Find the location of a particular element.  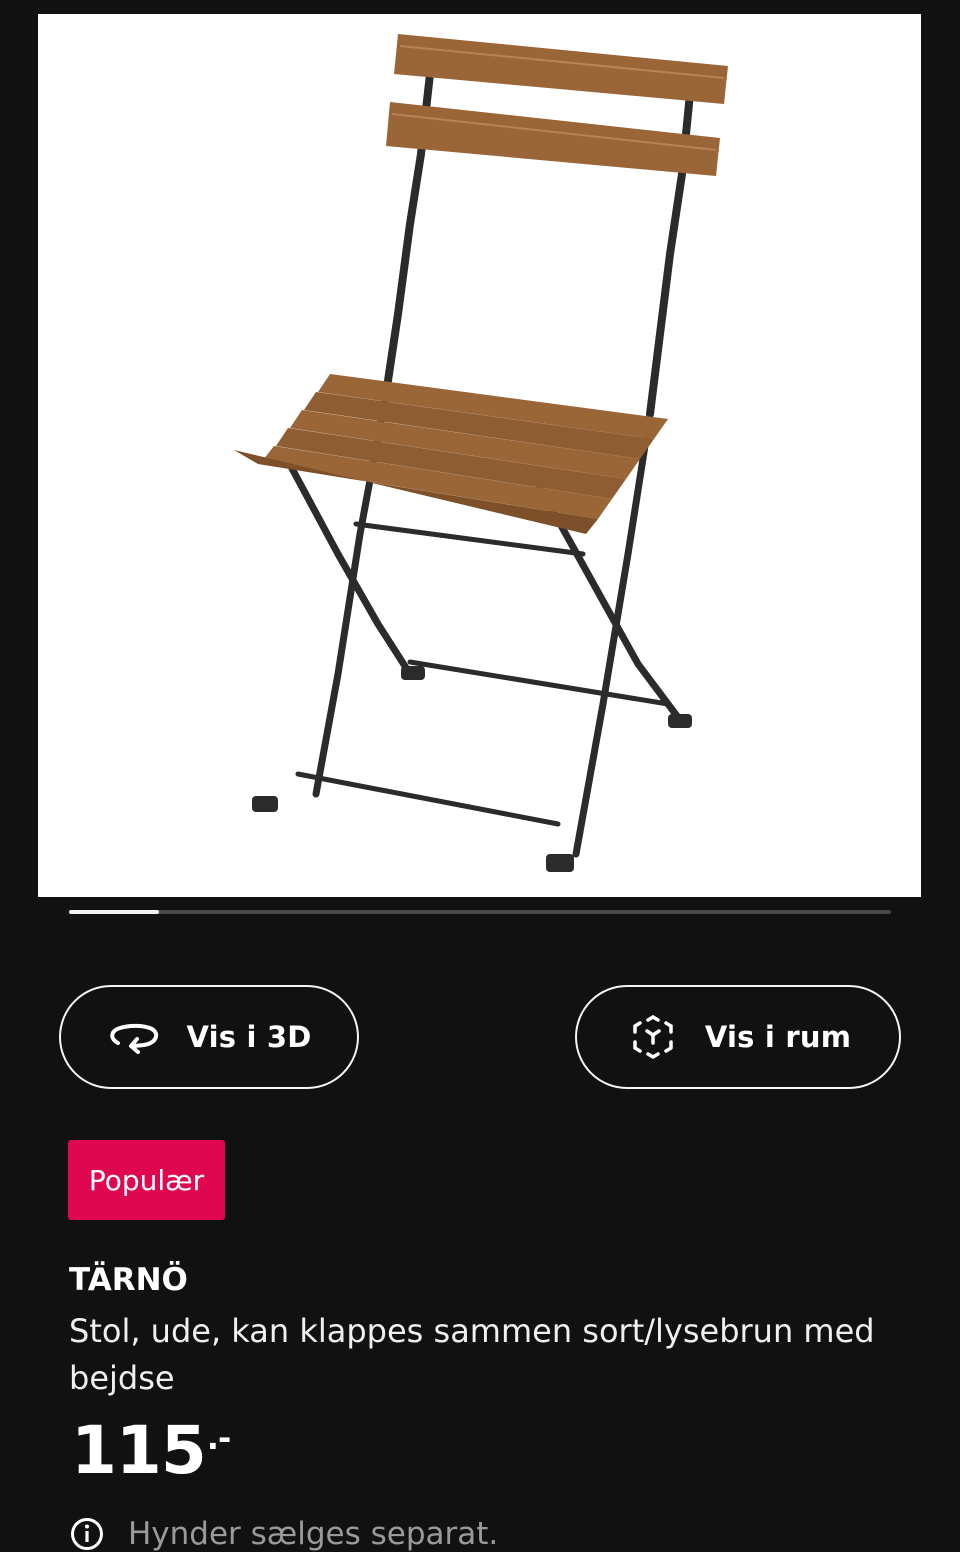

rotate-3d-icon is located at coordinates (134, 1038).